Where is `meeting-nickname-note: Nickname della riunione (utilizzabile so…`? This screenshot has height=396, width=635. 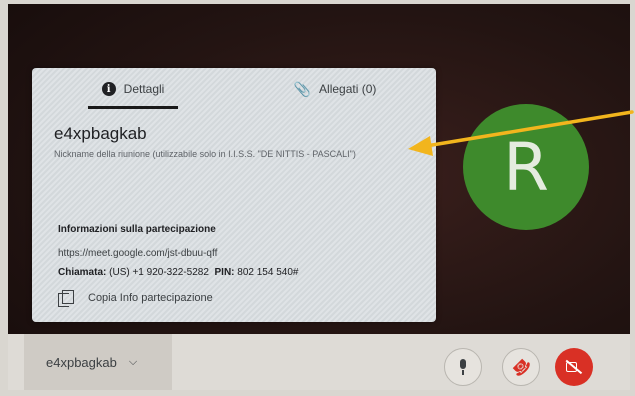 meeting-nickname-note: Nickname della riunione (utilizzabile so… is located at coordinates (205, 154).